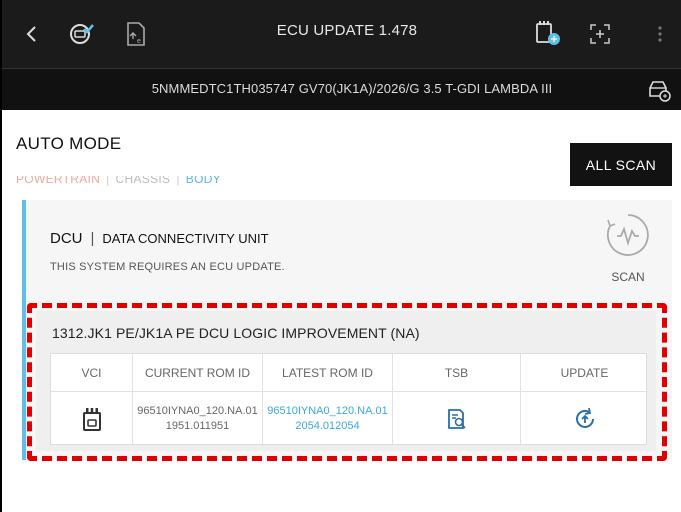 This screenshot has width=681, height=512. Describe the element at coordinates (628, 277) in the screenshot. I see `scan-label: SCAN` at that location.